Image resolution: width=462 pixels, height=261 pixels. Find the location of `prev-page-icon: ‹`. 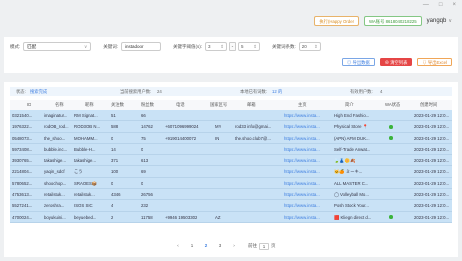

prev-page-icon: ‹ is located at coordinates (178, 246).